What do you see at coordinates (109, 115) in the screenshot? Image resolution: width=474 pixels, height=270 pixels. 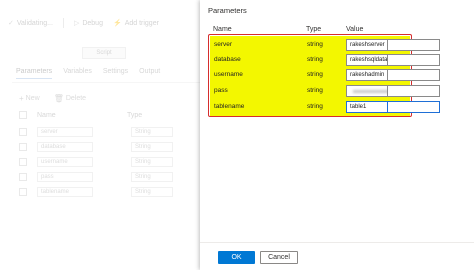 I see `parameters-table-header: Name Type` at bounding box center [109, 115].